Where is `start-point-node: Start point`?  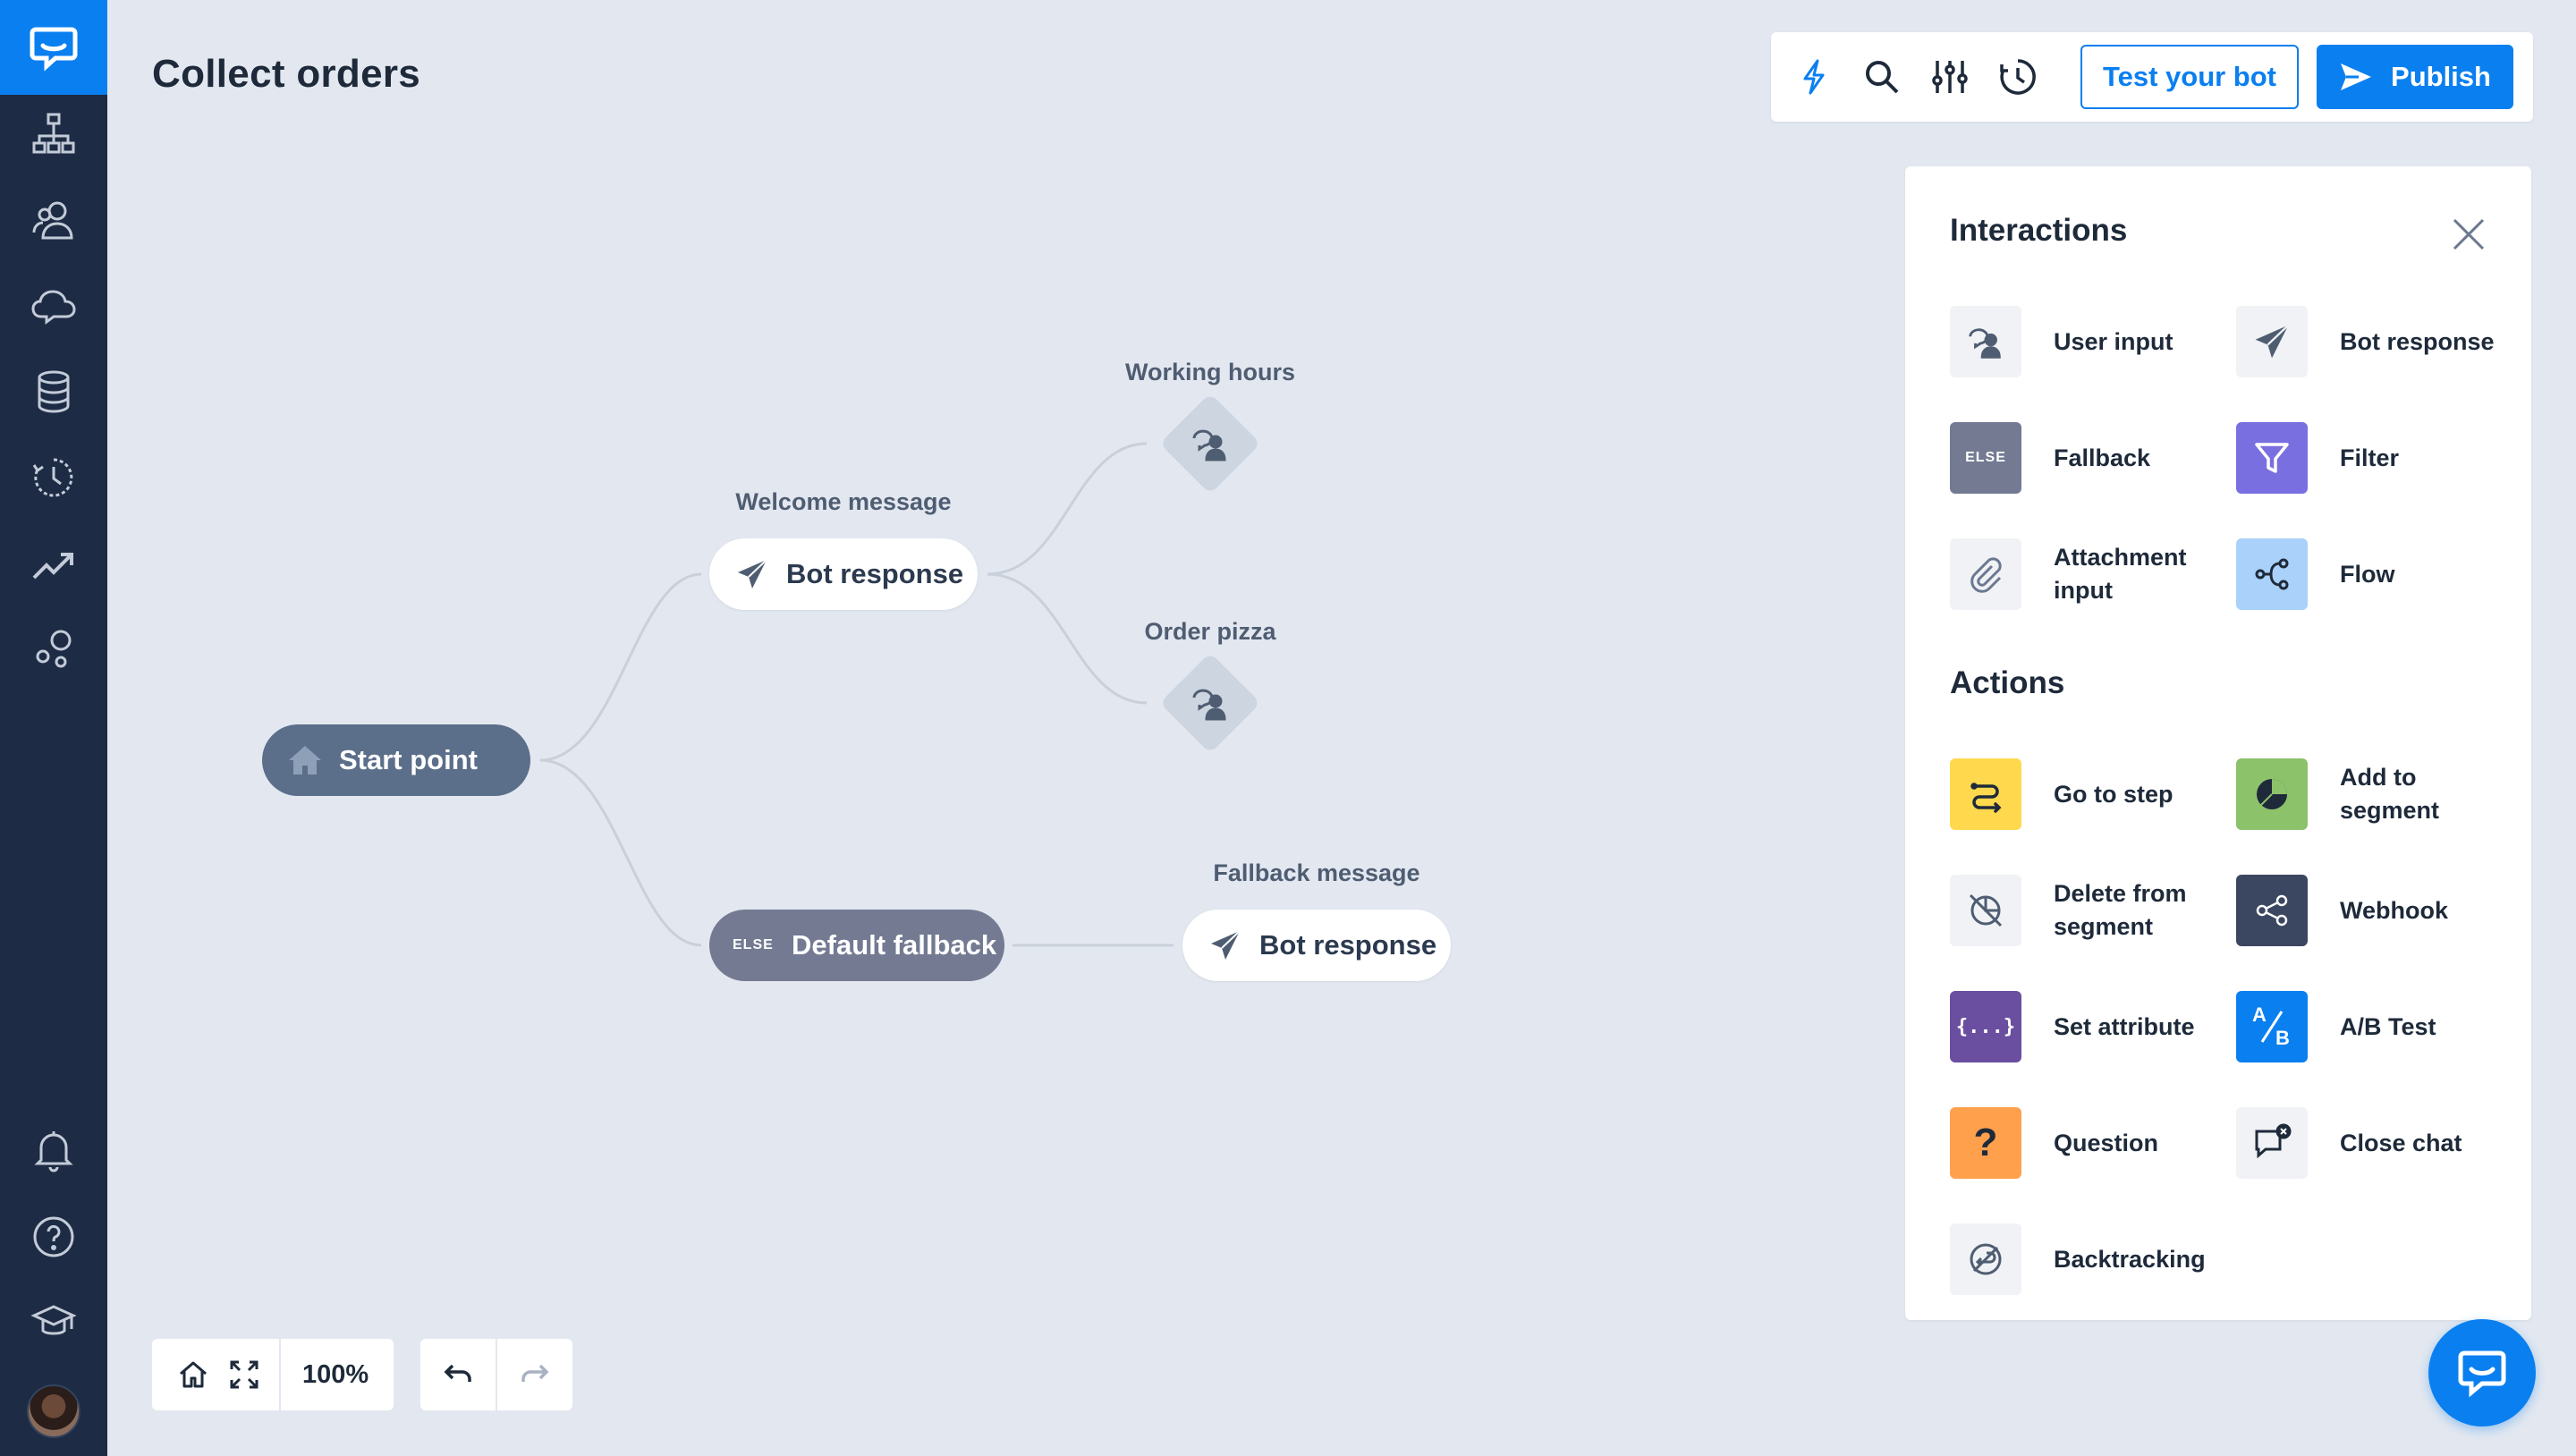
start-point-node: Start point is located at coordinates (396, 760).